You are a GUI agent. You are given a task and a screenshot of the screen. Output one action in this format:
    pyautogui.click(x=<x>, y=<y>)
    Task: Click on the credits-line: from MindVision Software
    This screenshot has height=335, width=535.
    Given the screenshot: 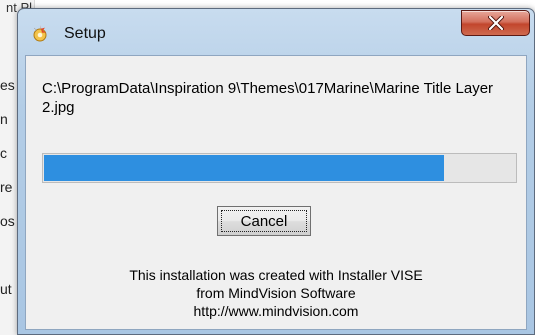 What is the action you would take?
    pyautogui.click(x=276, y=293)
    